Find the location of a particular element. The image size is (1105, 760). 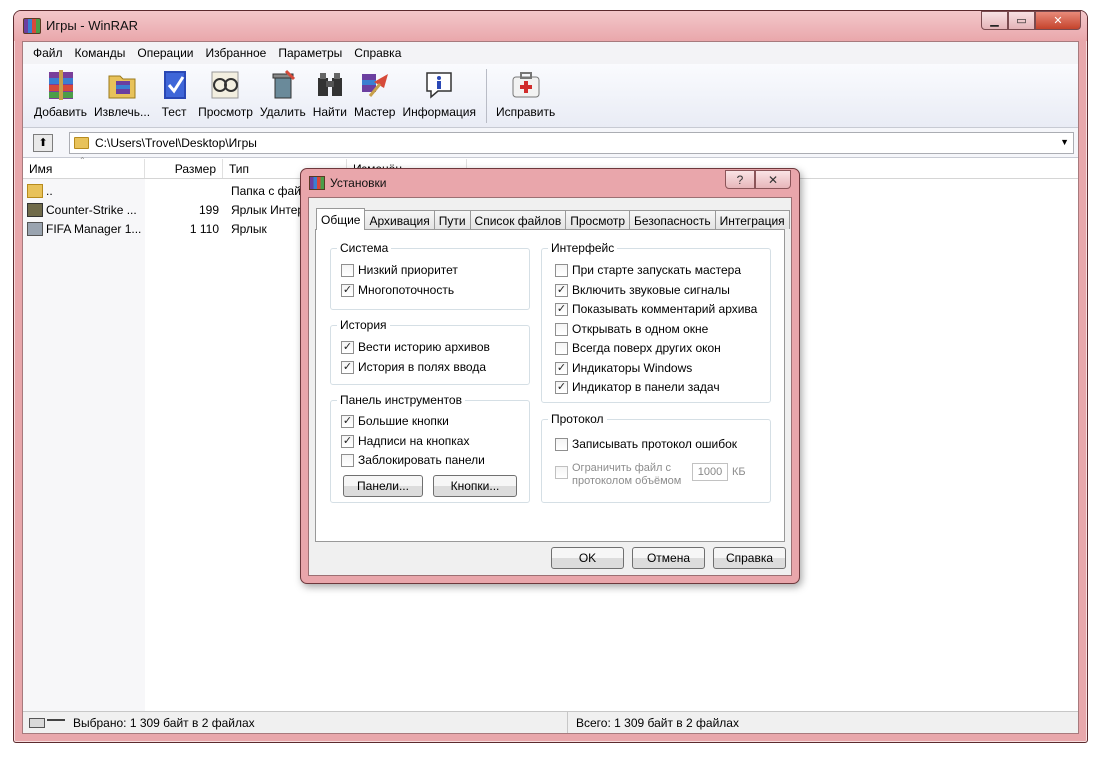

folder-up-icon is located at coordinates (35, 190).